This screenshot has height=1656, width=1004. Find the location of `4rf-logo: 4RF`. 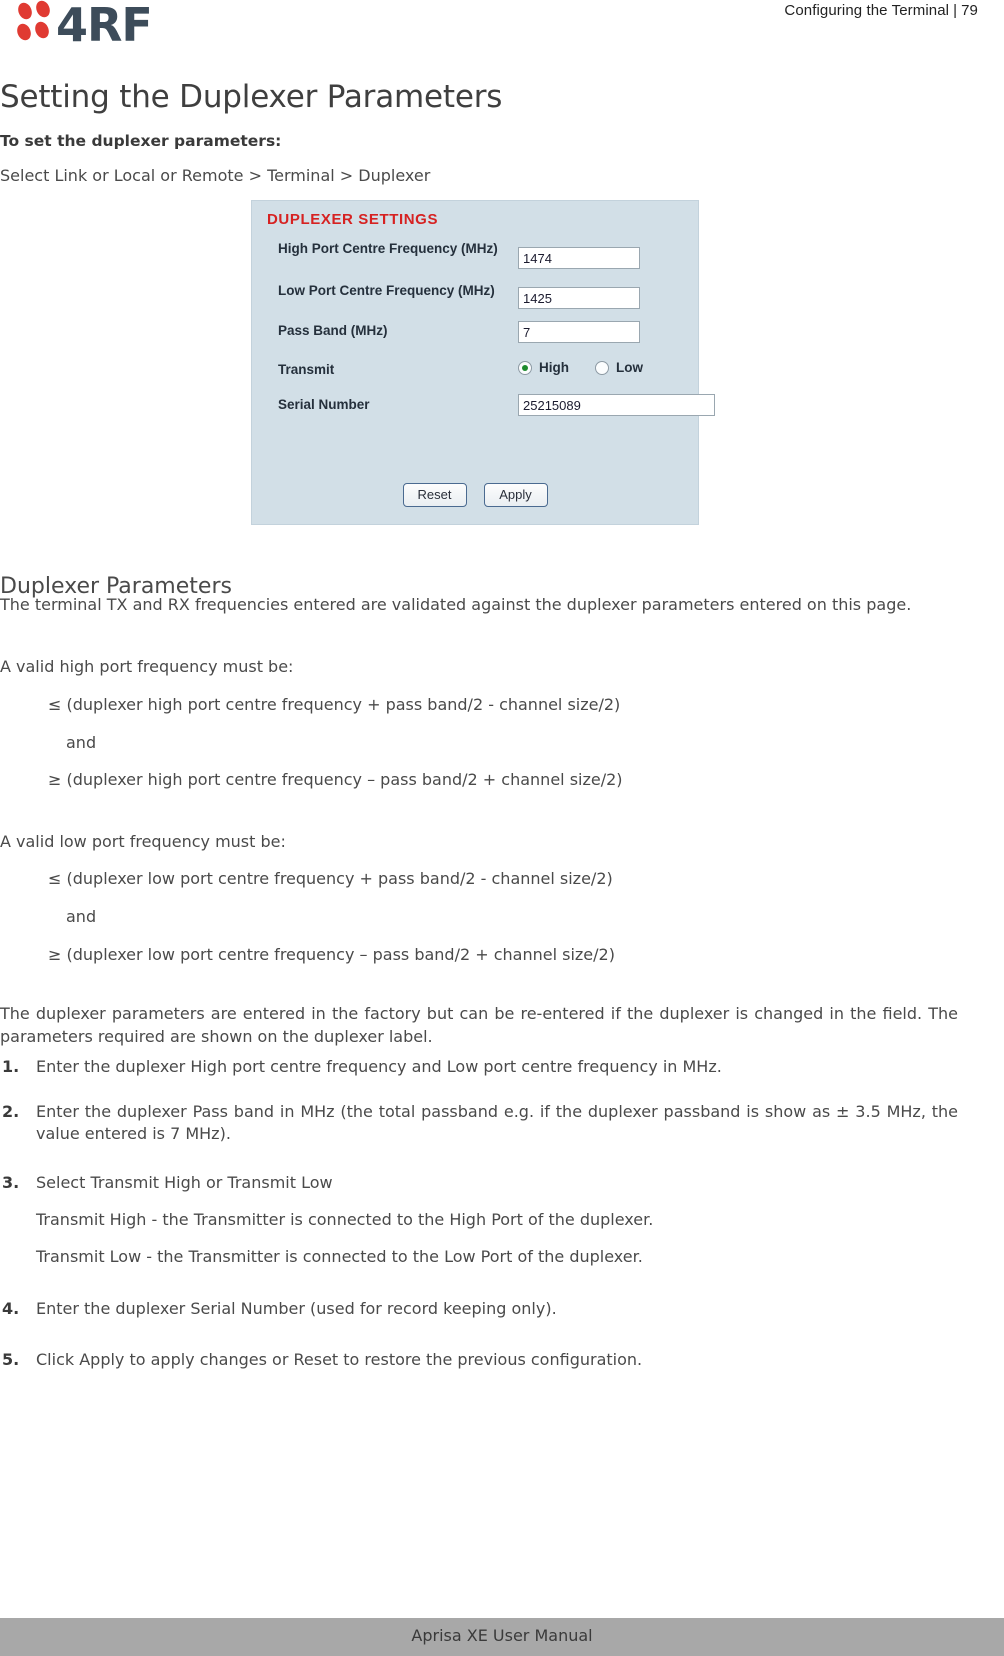

4rf-logo: 4RF is located at coordinates (104, 25).